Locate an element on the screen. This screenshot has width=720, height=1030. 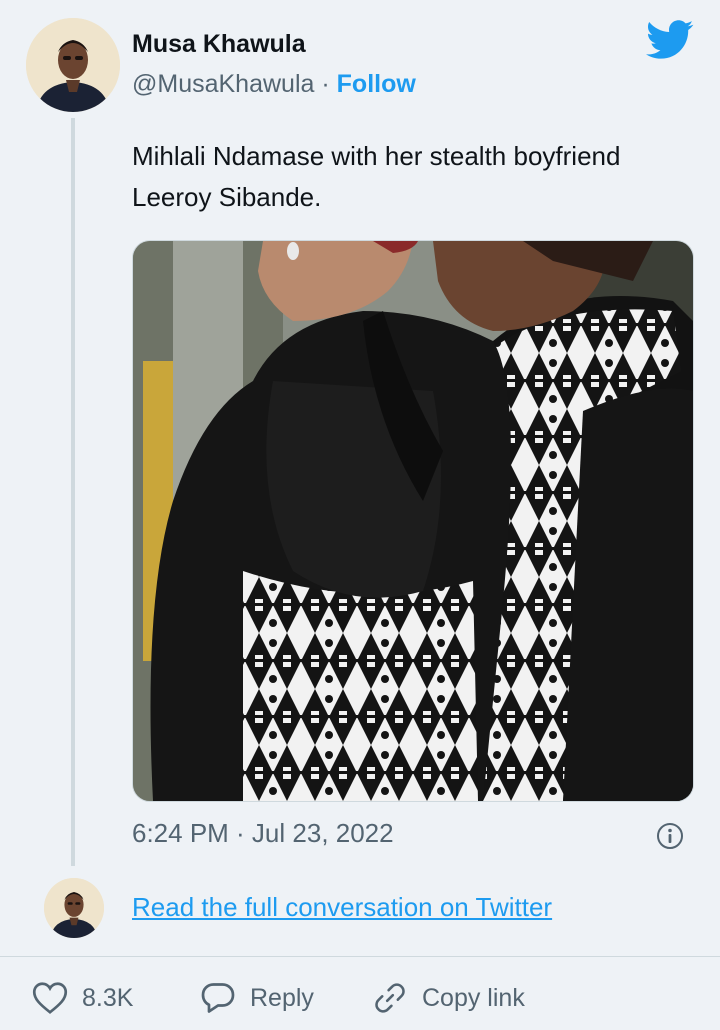
reply-bubble-icon is located at coordinates (218, 998).